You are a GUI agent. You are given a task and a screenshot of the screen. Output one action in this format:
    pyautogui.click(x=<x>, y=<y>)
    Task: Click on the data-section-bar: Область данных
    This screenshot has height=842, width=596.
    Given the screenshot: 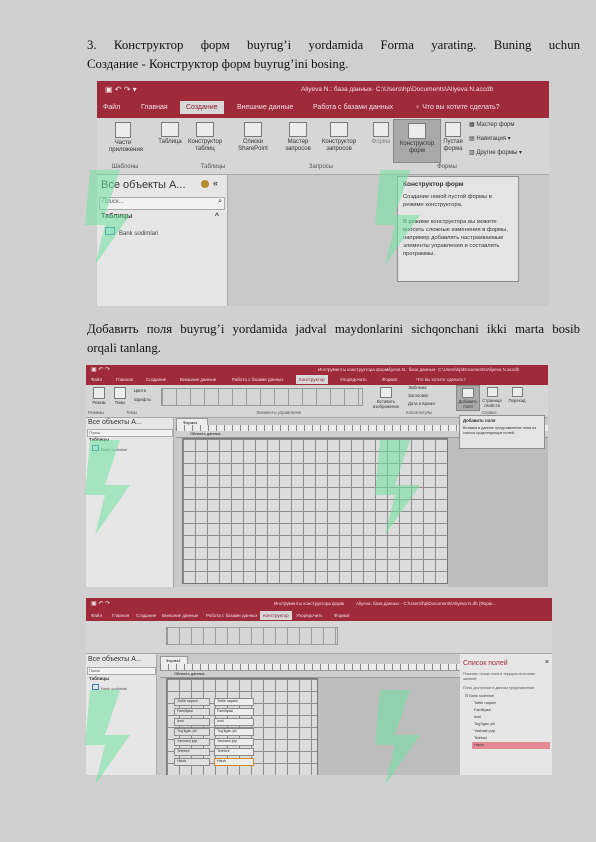 What is the action you would take?
    pyautogui.click(x=310, y=674)
    